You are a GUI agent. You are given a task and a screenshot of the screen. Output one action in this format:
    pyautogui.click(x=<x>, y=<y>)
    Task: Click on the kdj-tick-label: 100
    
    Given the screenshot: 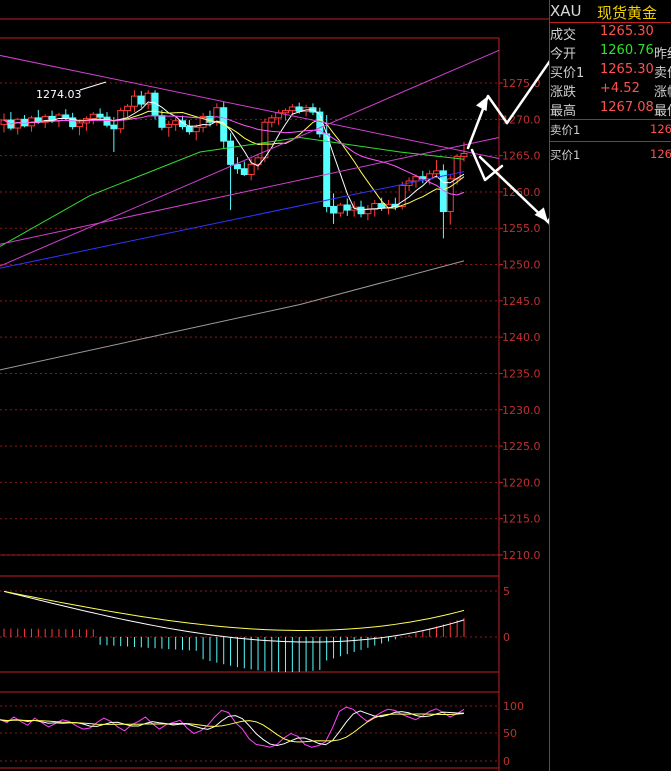 What is the action you would take?
    pyautogui.click(x=513, y=706)
    